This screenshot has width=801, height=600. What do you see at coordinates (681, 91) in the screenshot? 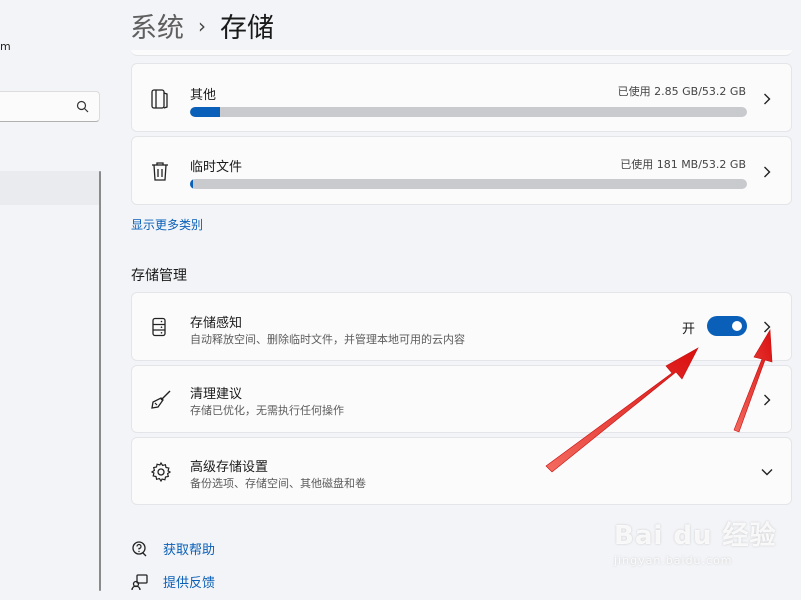
I see `storage-used-label: 已使用 2.85 GB/53.2 GB` at bounding box center [681, 91].